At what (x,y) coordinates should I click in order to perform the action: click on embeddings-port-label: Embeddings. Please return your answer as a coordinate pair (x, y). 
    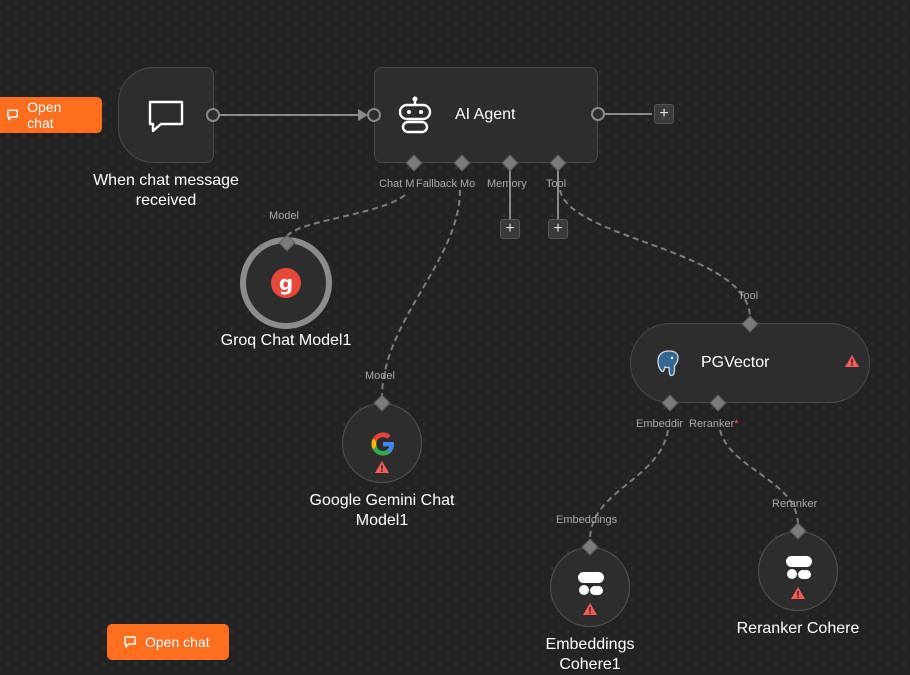
    Looking at the image, I should click on (587, 520).